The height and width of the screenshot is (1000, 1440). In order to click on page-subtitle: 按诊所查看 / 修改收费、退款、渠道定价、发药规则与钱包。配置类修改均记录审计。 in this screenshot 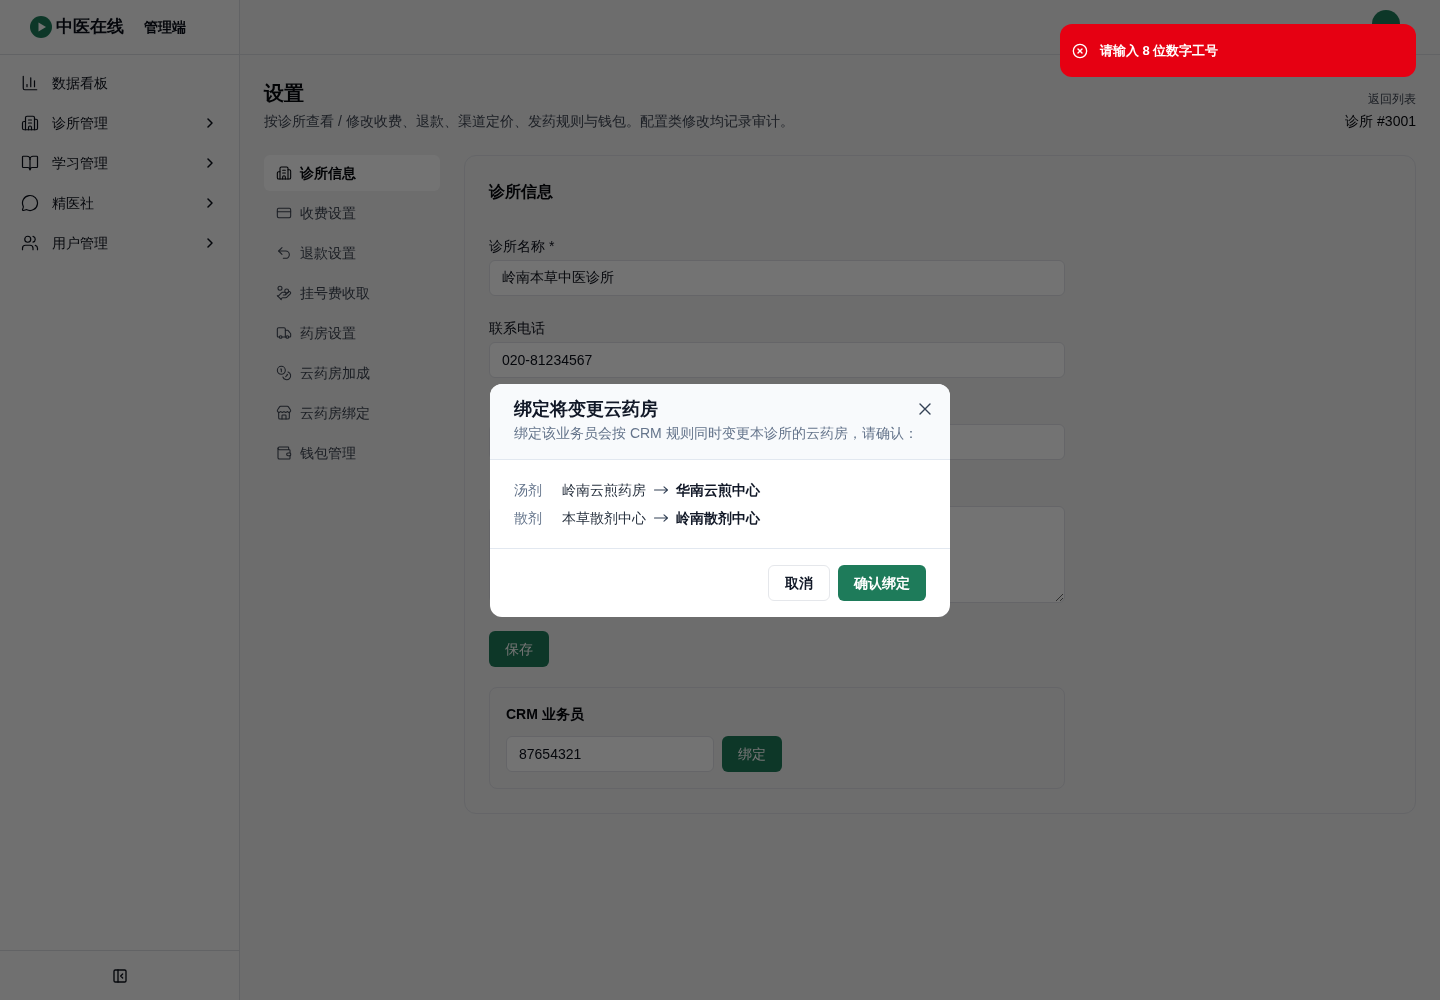, I will do `click(529, 121)`.